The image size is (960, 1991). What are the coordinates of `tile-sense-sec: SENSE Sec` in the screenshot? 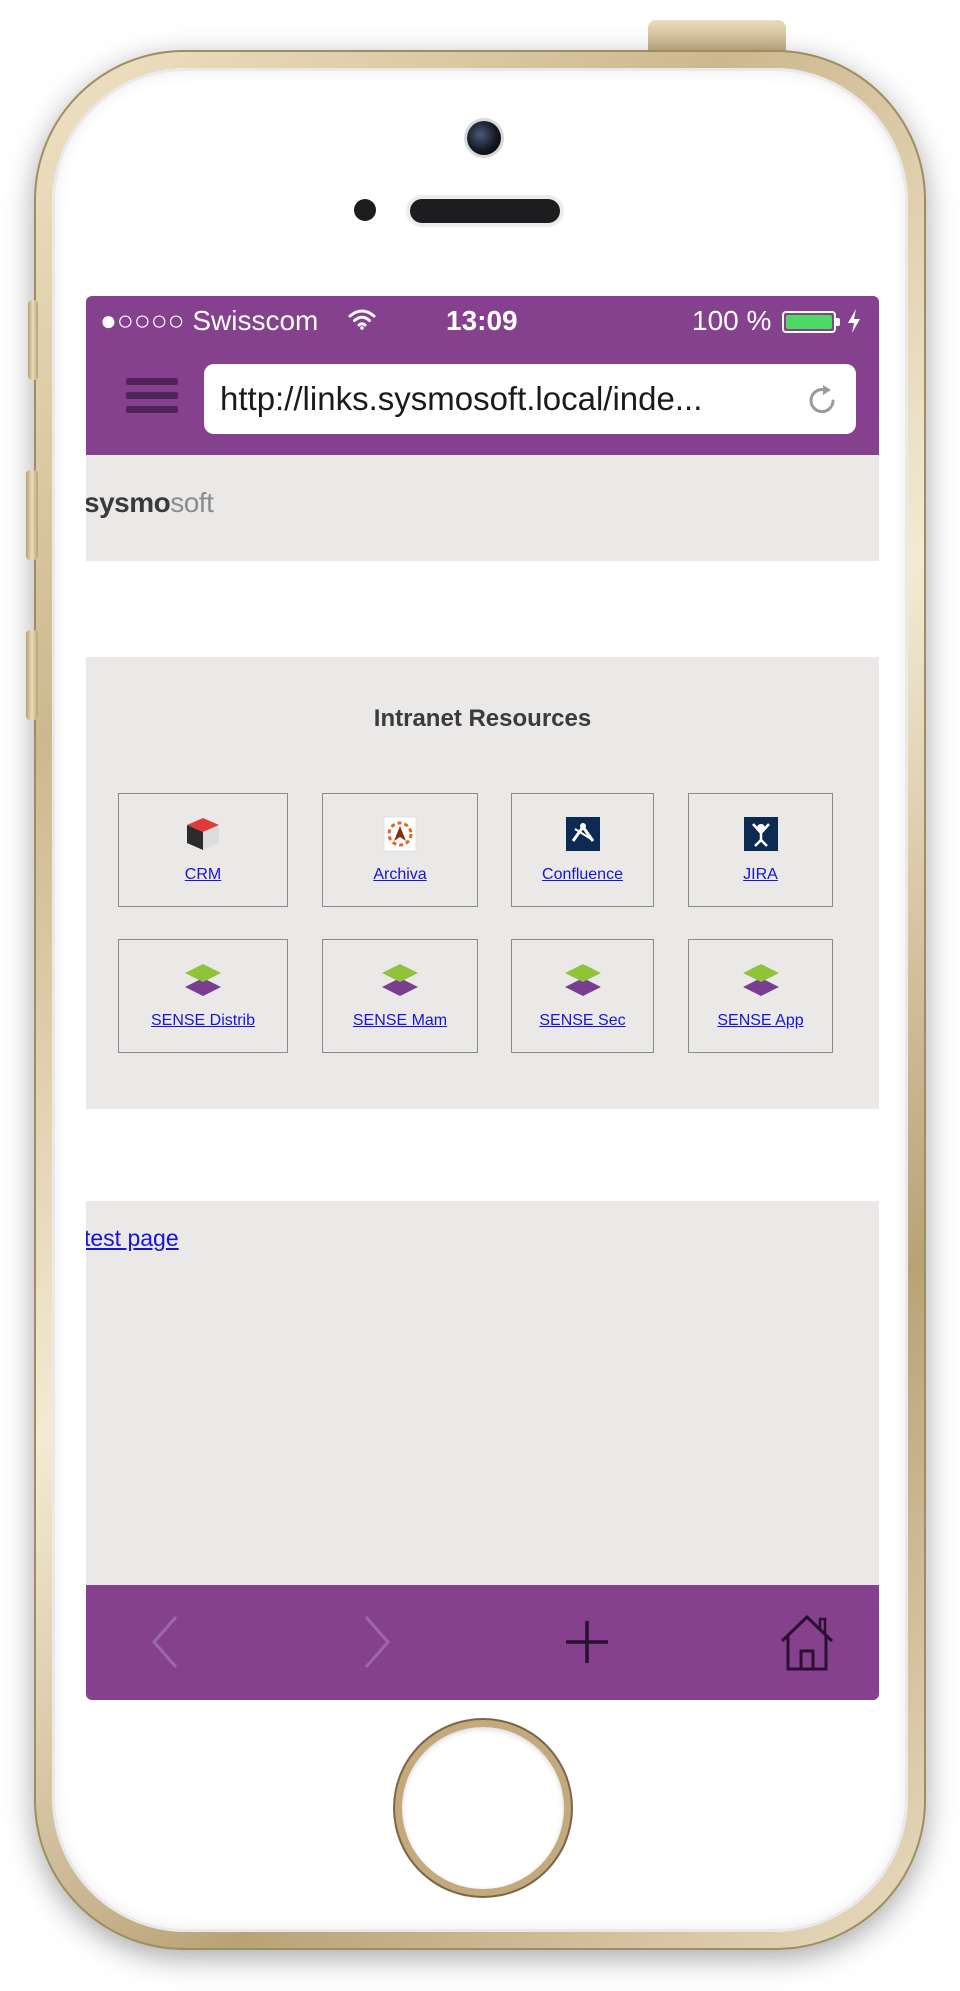 It's located at (582, 996).